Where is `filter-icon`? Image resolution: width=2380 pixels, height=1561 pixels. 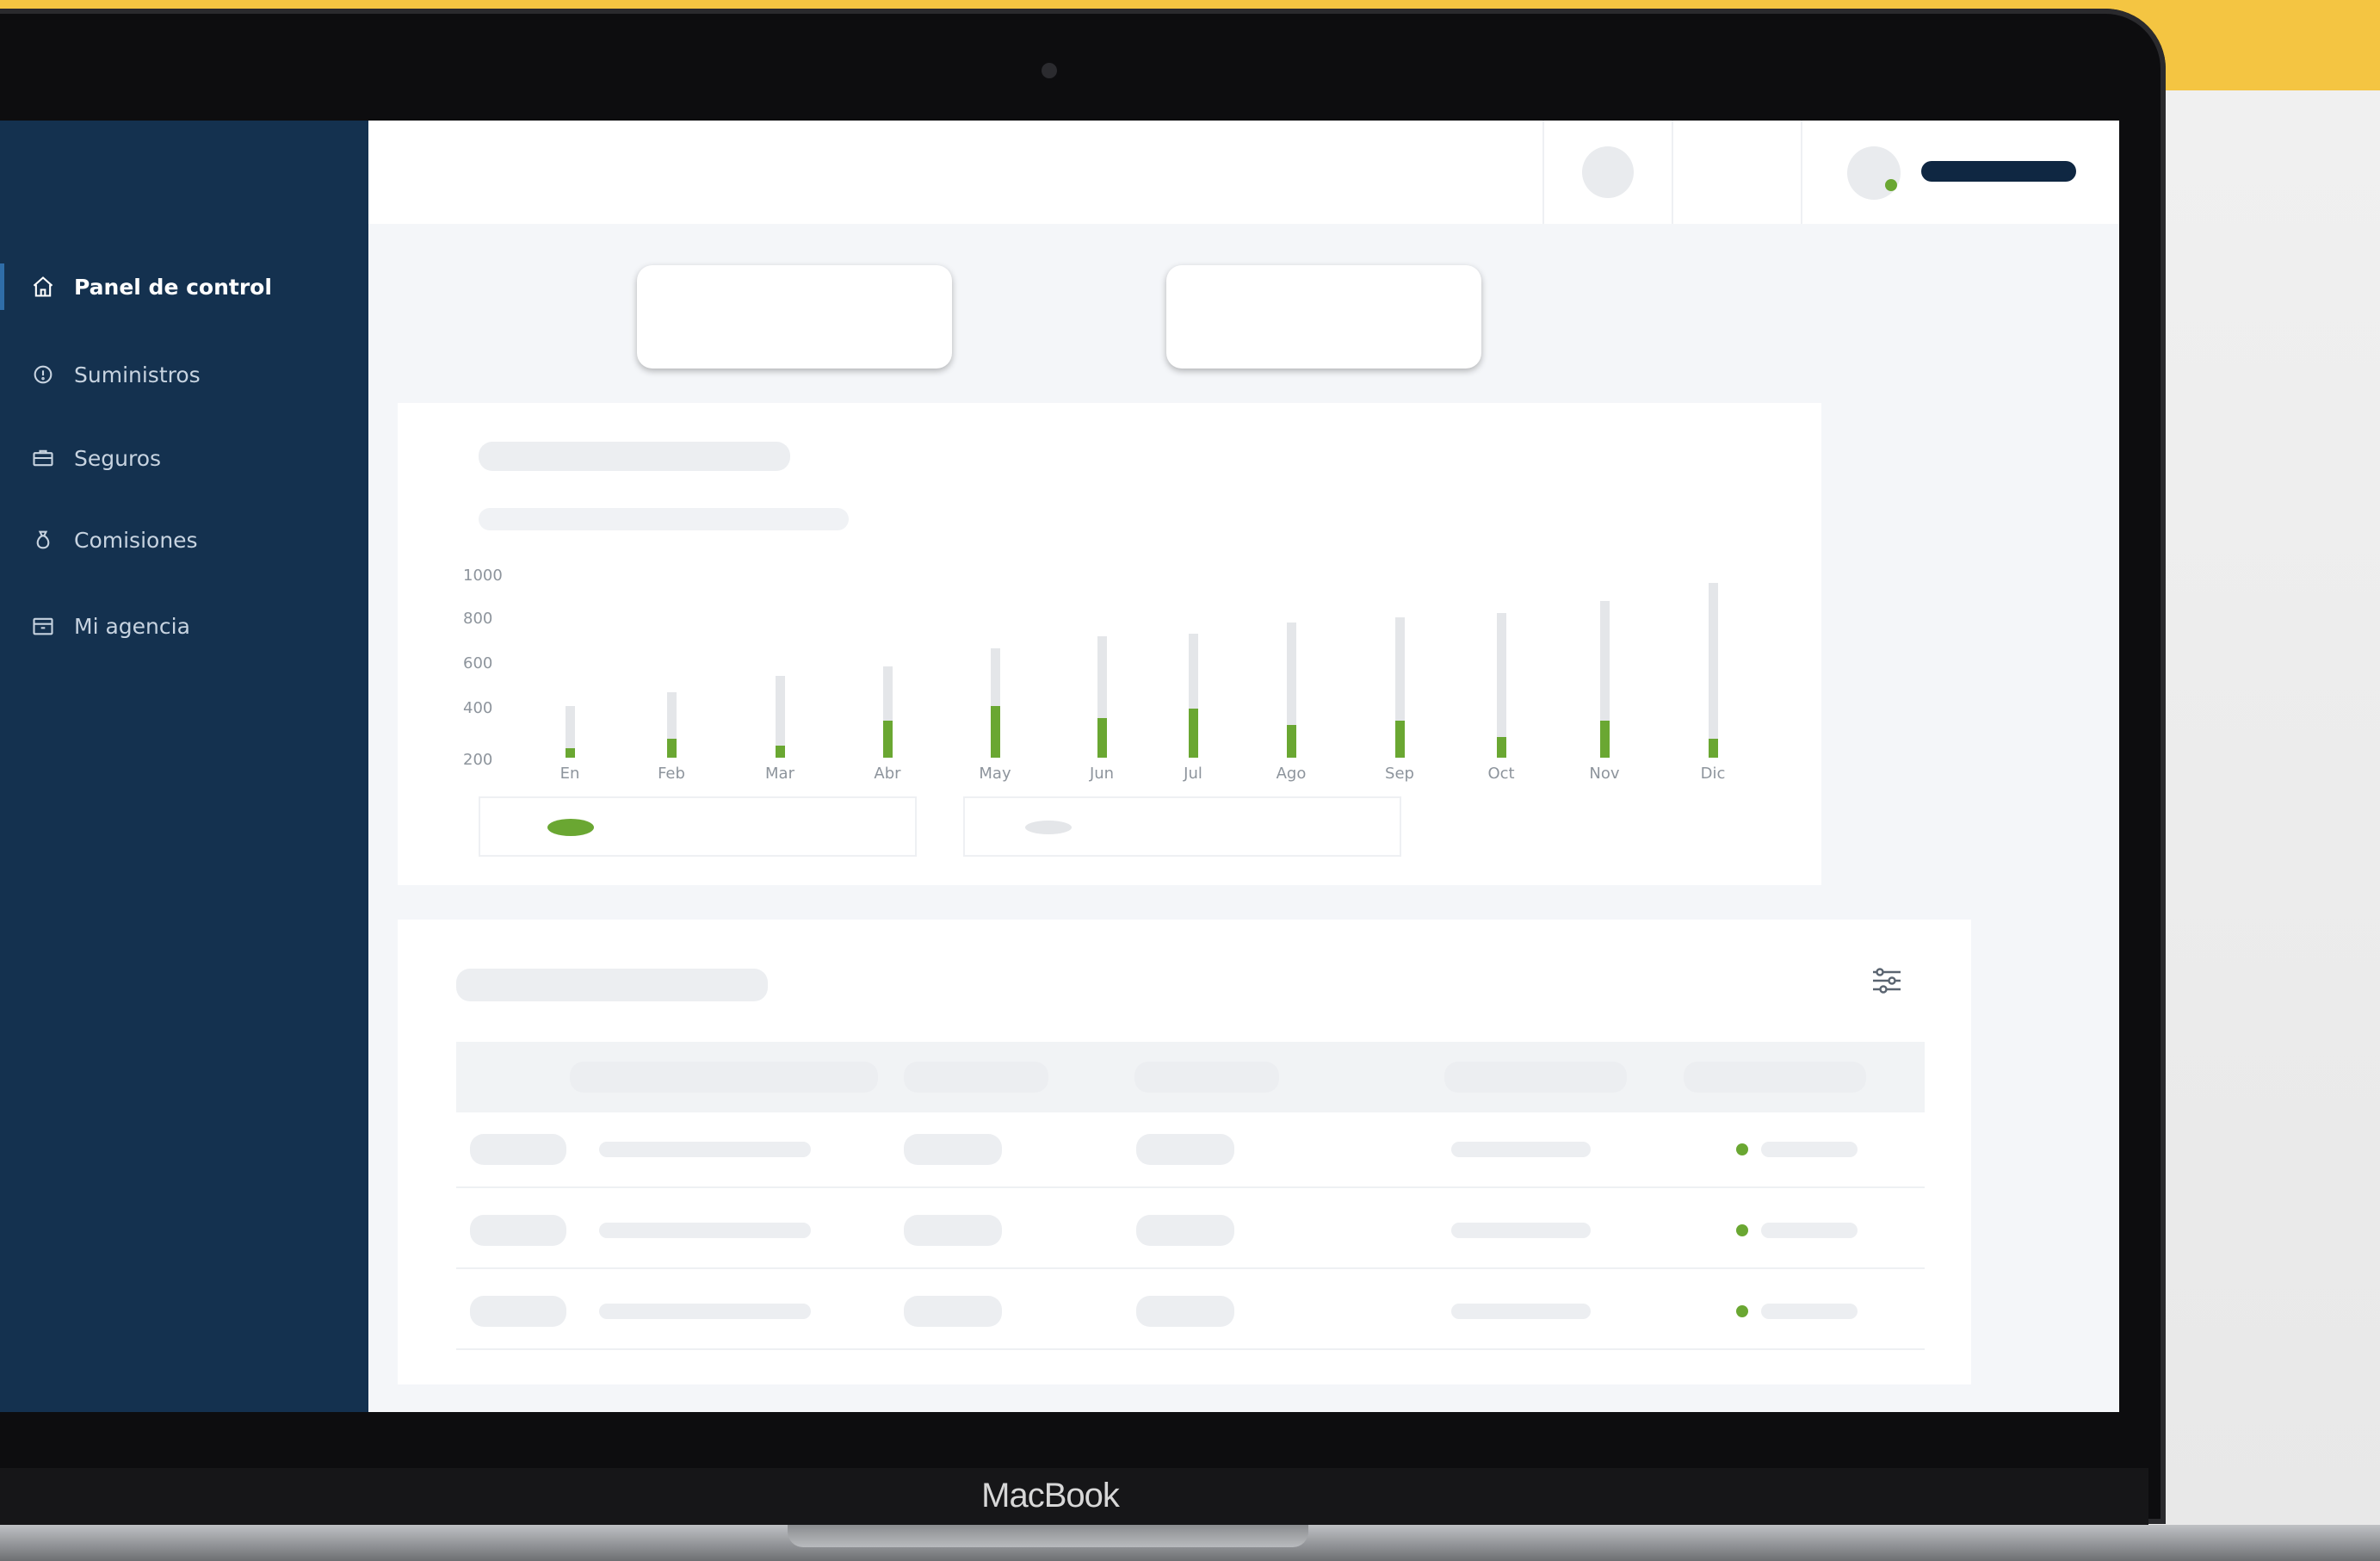
filter-icon is located at coordinates (1887, 980).